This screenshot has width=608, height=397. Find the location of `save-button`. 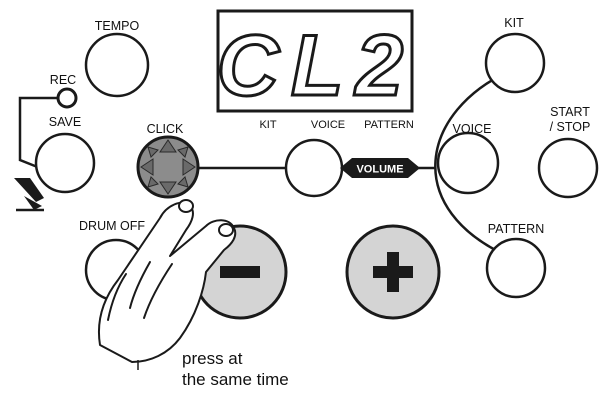

save-button is located at coordinates (65, 163).